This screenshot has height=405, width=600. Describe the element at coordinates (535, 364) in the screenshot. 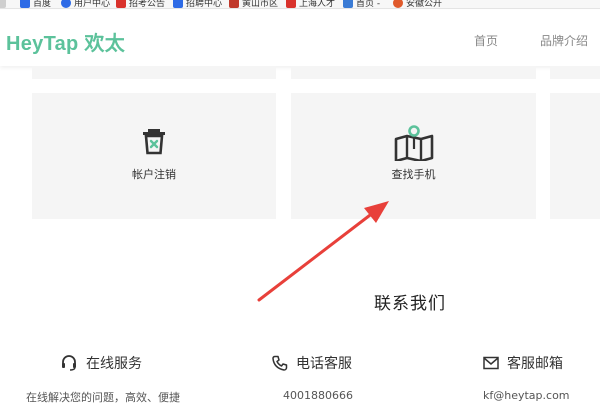

I see `service-label: 客服邮箱` at that location.